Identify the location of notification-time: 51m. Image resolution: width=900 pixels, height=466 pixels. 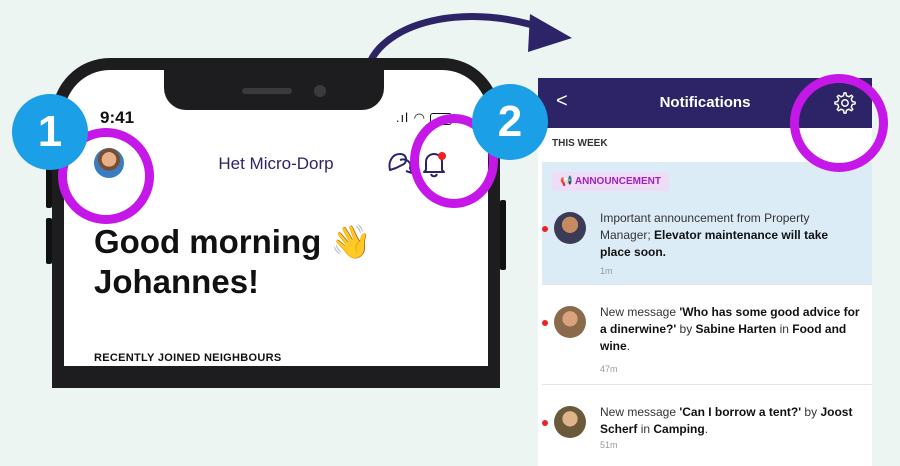
(609, 445).